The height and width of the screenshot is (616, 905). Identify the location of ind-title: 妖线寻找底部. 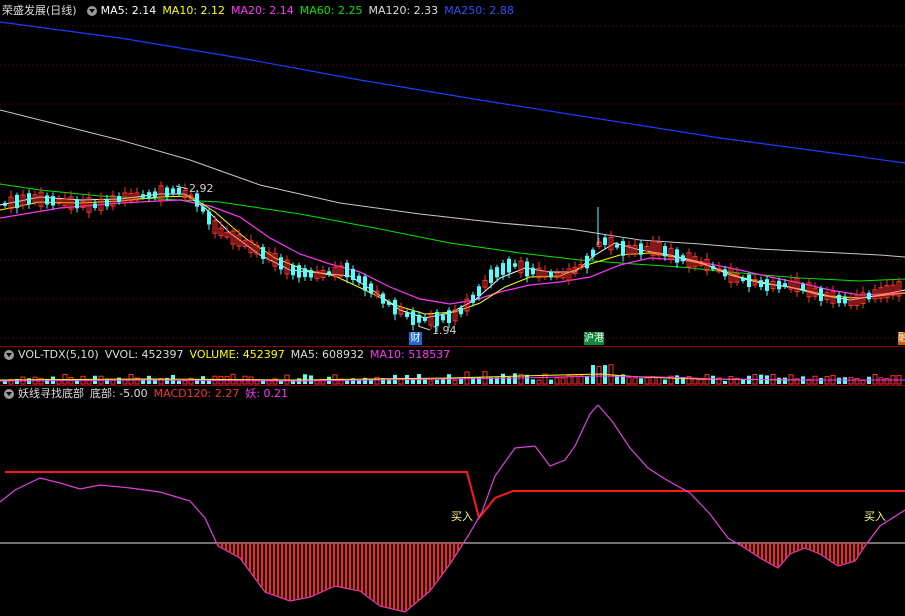
(51, 393).